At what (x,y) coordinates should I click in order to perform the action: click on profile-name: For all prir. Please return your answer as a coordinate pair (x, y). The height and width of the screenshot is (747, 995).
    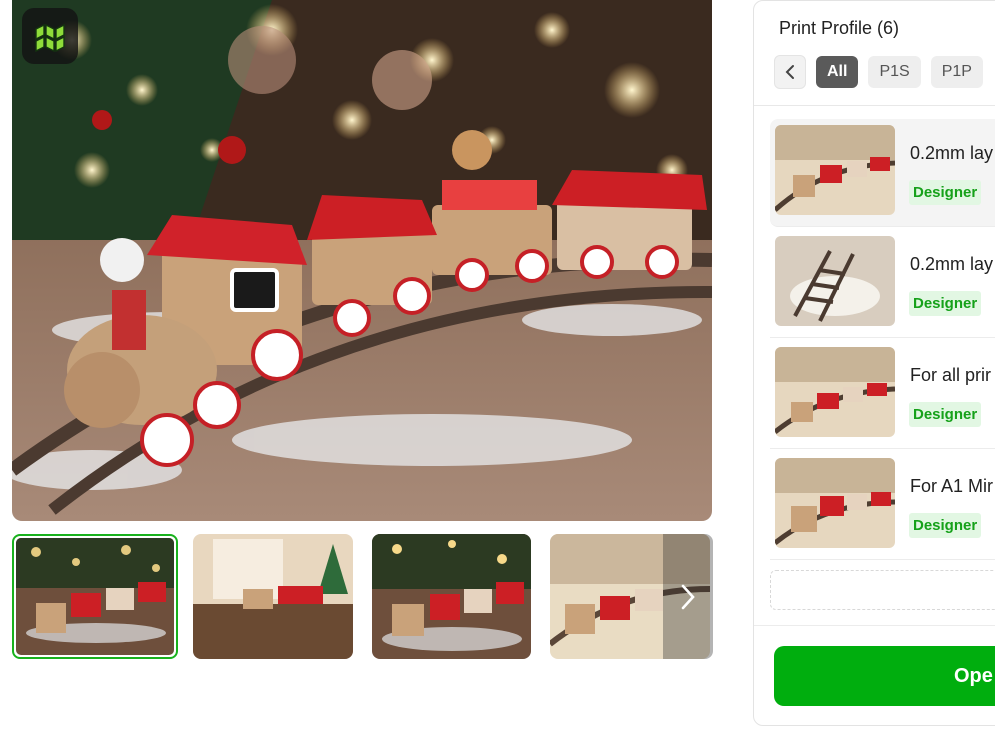
    Looking at the image, I should click on (951, 375).